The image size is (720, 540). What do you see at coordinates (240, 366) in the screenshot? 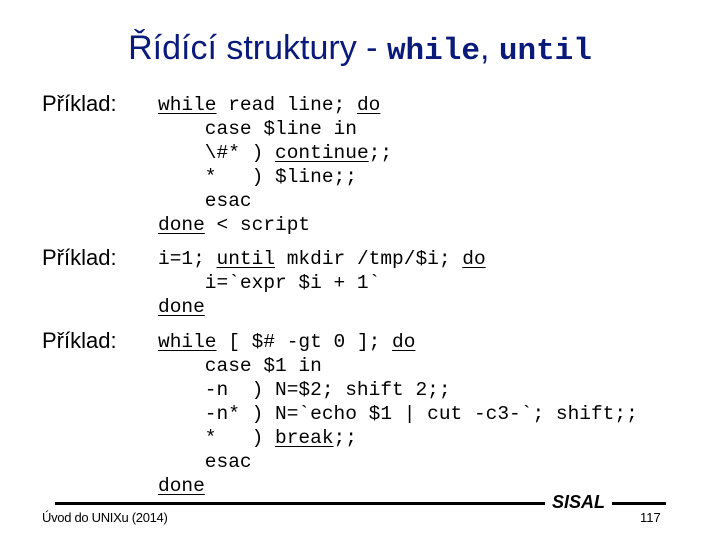
I see `code-text: case $1 in` at bounding box center [240, 366].